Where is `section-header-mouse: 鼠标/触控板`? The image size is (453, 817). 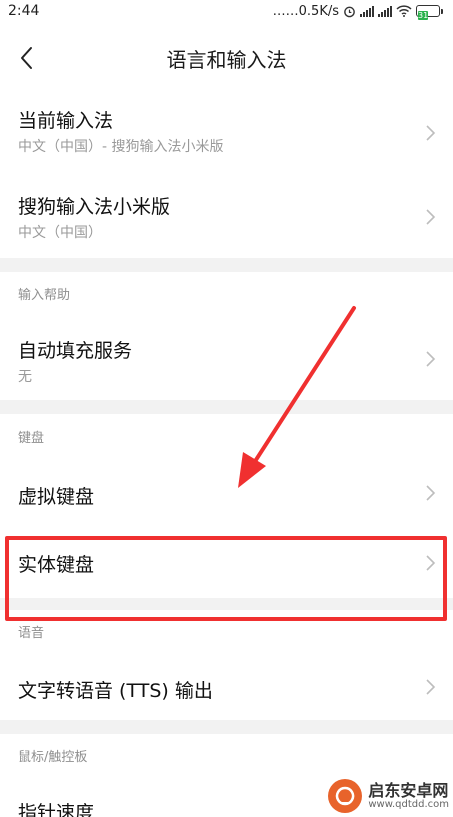 section-header-mouse: 鼠标/触控板 is located at coordinates (226, 755).